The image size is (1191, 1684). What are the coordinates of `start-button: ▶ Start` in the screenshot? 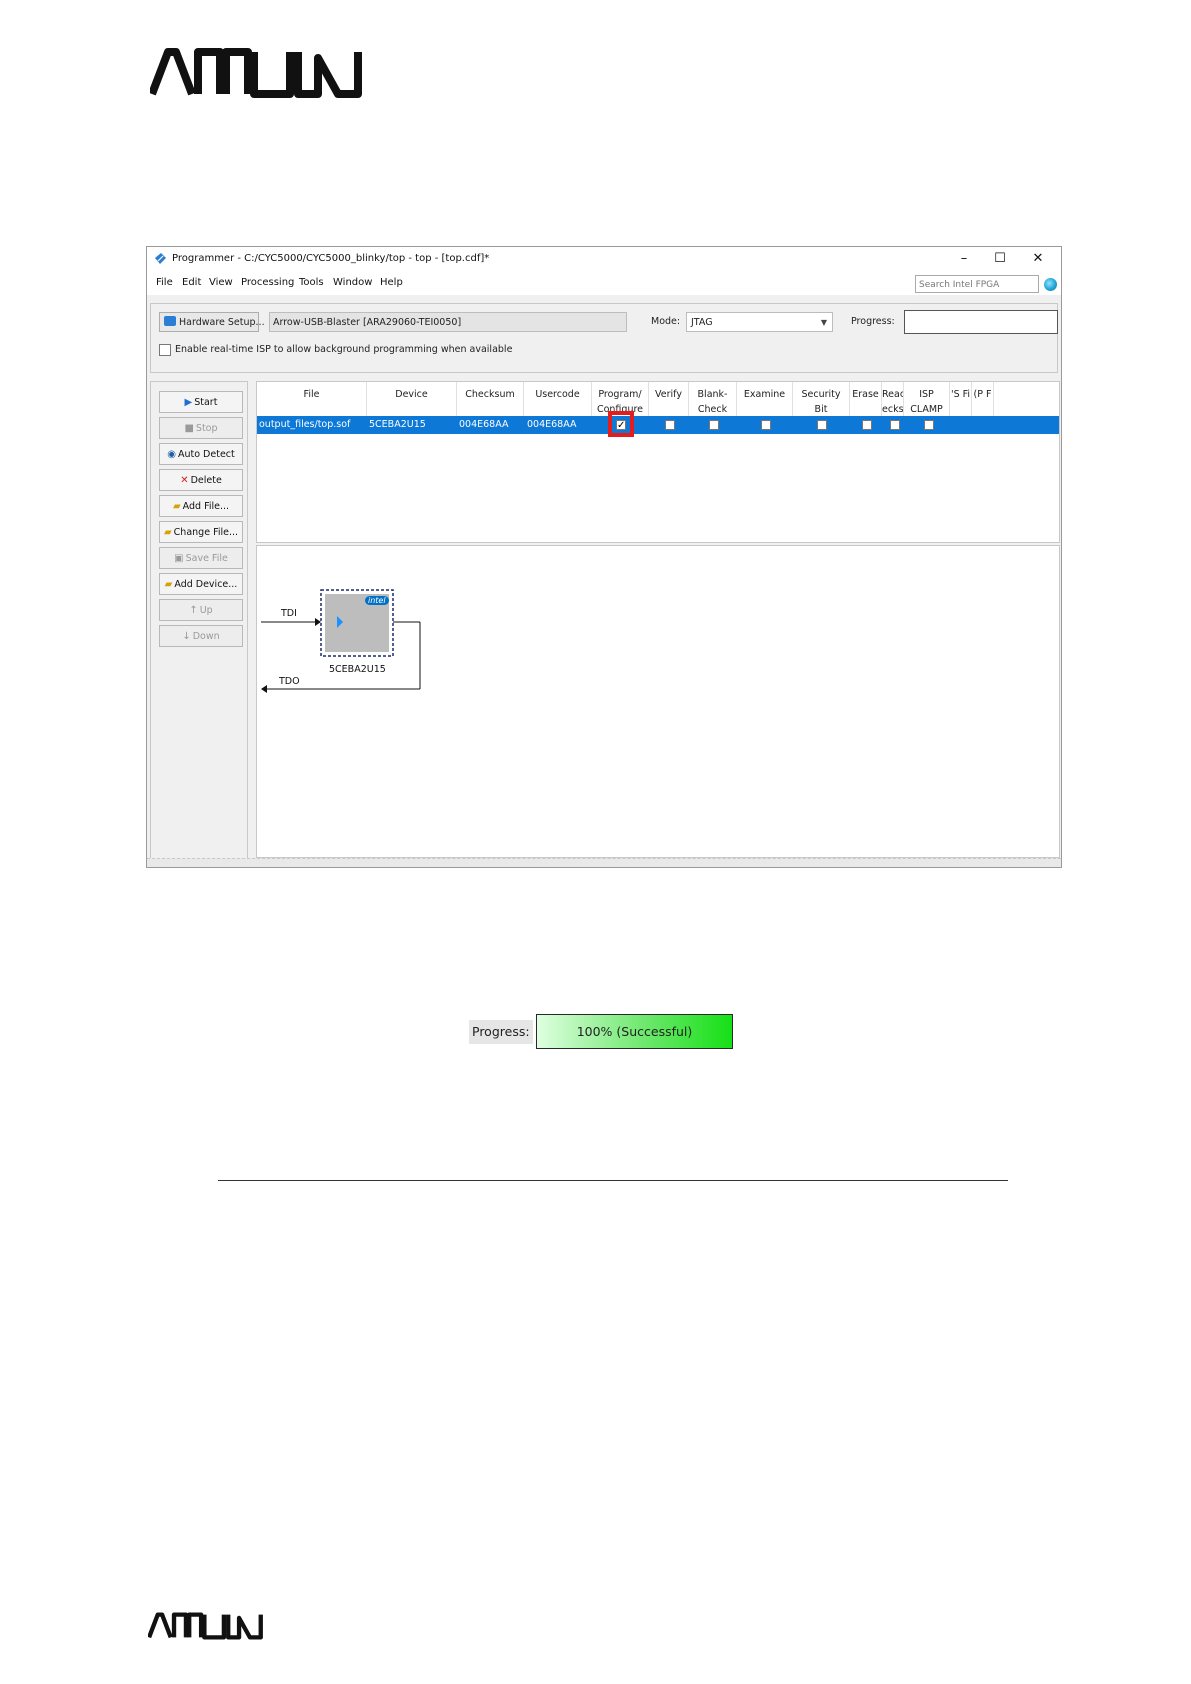 It's located at (201, 402).